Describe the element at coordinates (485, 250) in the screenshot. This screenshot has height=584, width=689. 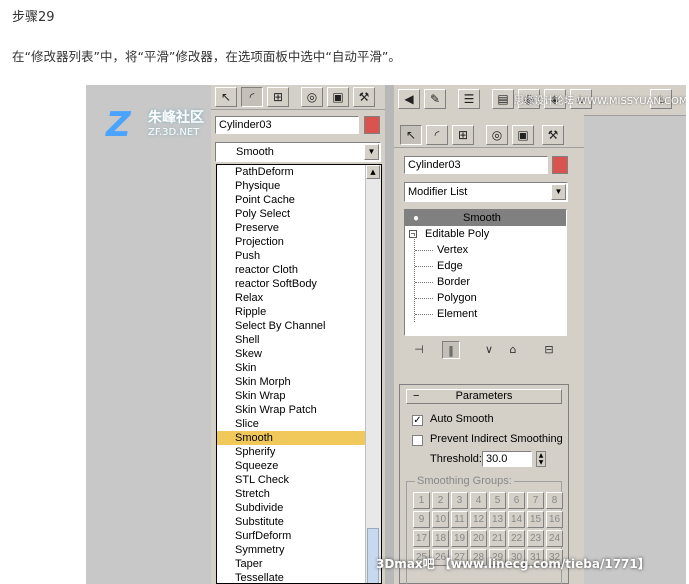
I see `sub-object-vertex: Vertex` at that location.